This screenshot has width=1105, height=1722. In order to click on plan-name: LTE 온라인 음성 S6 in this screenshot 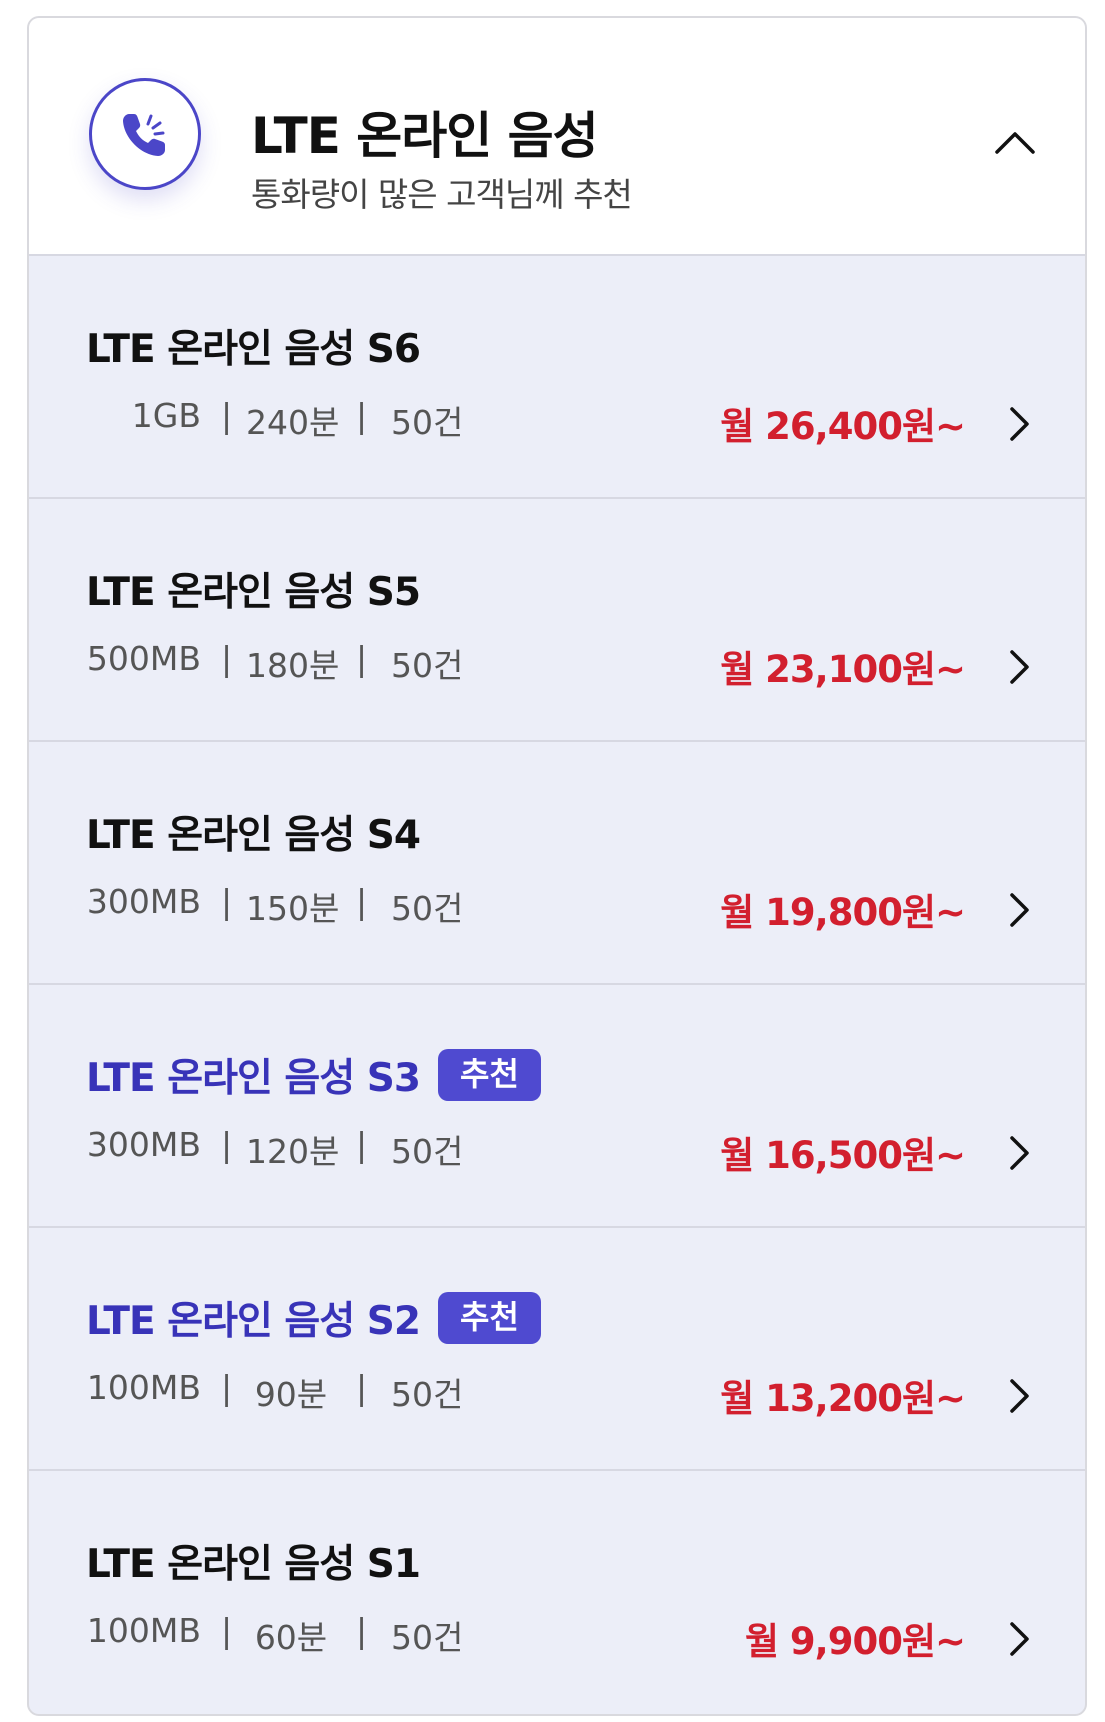, I will do `click(253, 346)`.